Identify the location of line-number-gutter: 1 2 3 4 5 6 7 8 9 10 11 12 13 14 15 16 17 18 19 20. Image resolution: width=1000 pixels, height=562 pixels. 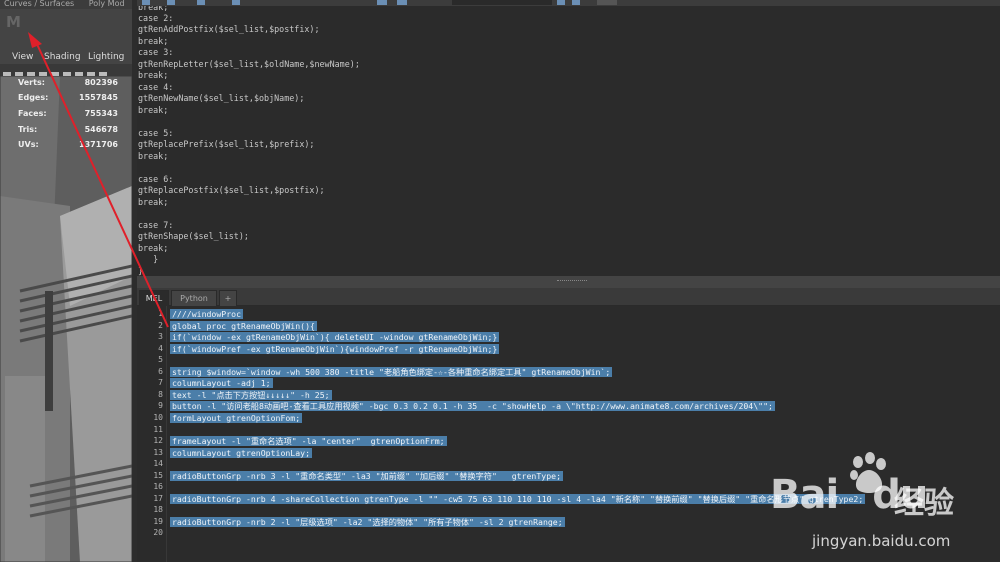
(152, 434).